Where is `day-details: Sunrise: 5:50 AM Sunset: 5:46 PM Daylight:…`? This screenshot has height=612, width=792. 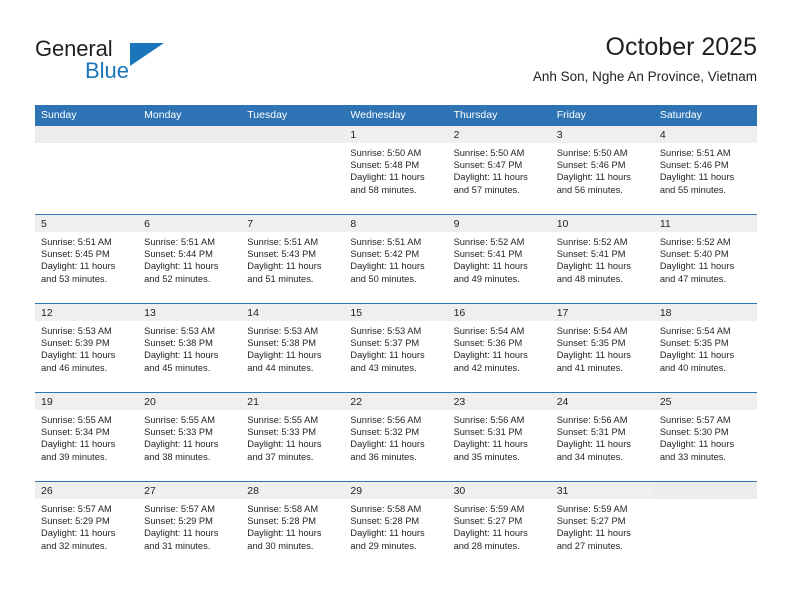 day-details: Sunrise: 5:50 AM Sunset: 5:46 PM Daylight:… is located at coordinates (602, 169).